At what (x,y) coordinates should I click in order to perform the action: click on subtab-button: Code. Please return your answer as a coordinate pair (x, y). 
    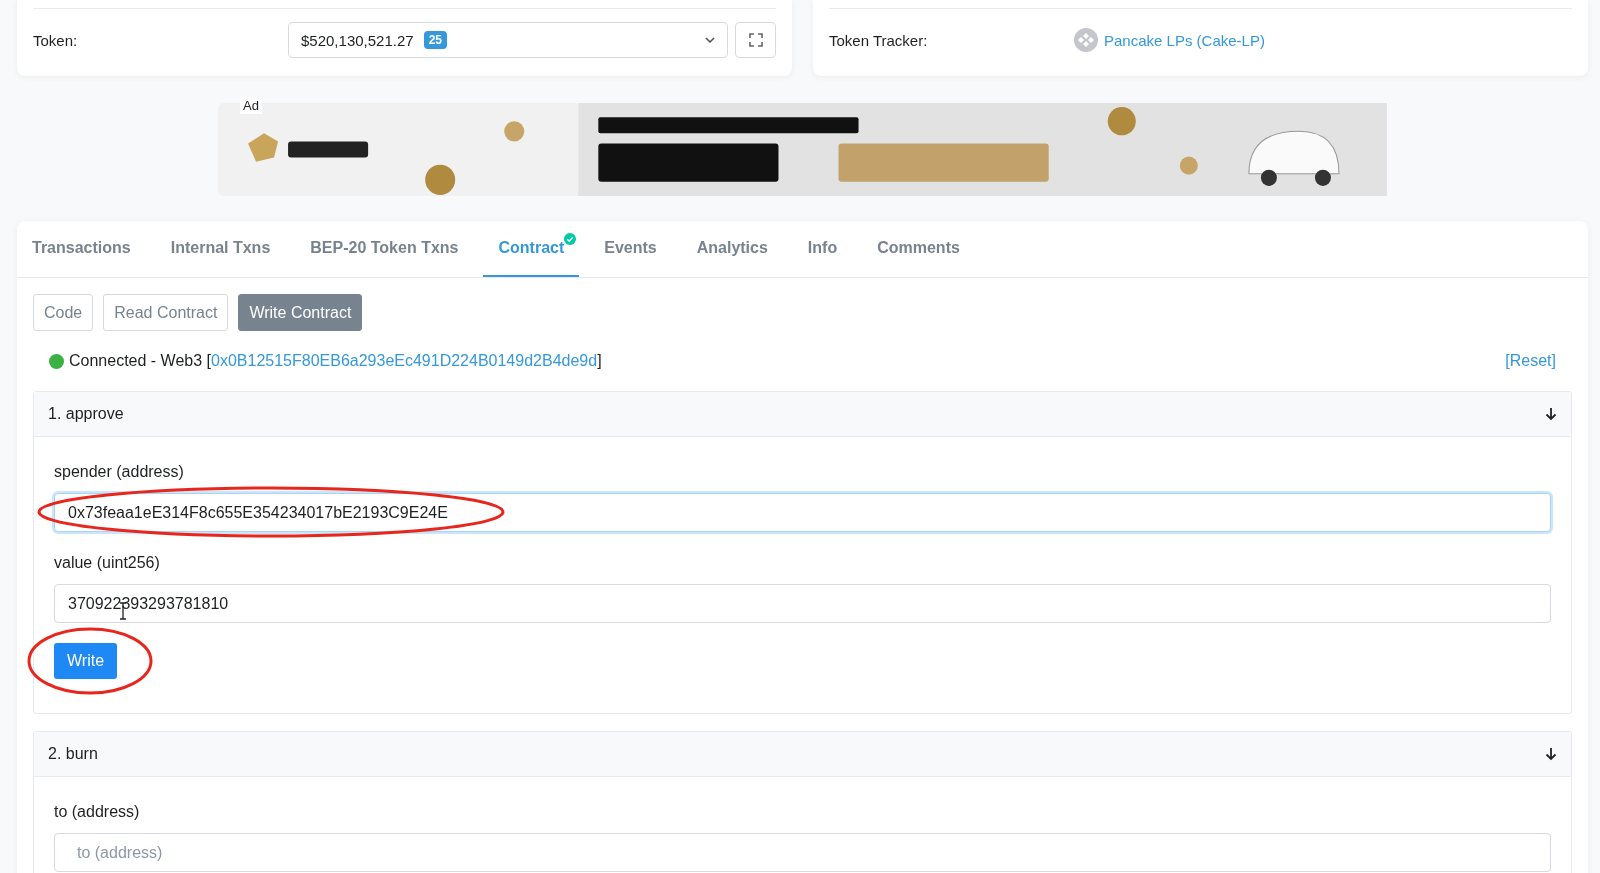
    Looking at the image, I should click on (63, 312).